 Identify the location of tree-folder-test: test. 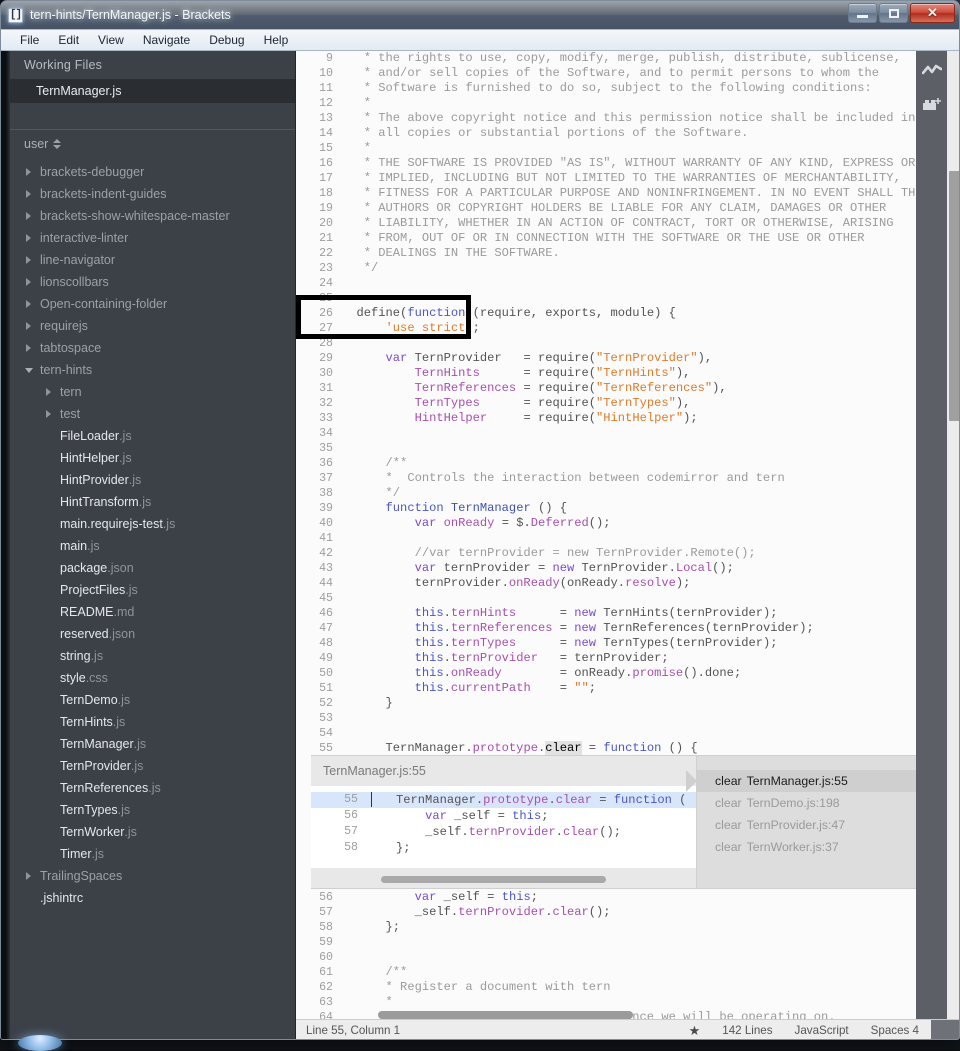
(153, 414).